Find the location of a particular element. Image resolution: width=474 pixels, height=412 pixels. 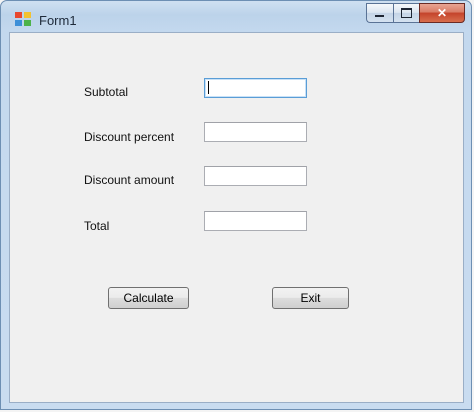

subtotal-field is located at coordinates (255, 88).